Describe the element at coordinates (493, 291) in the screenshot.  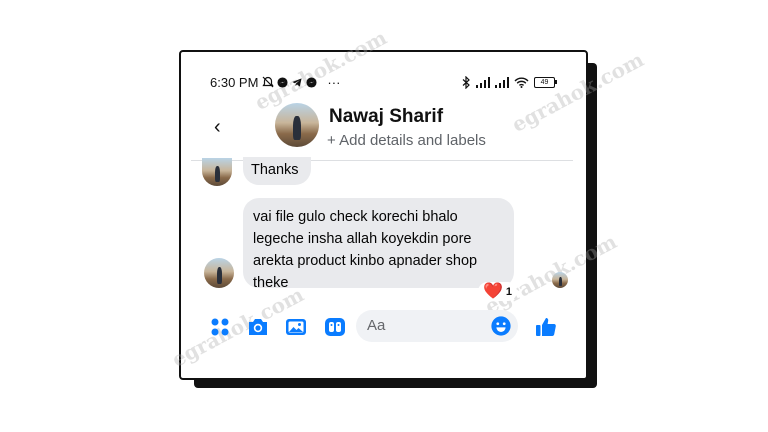
I see `heart-icon: ❤️` at that location.